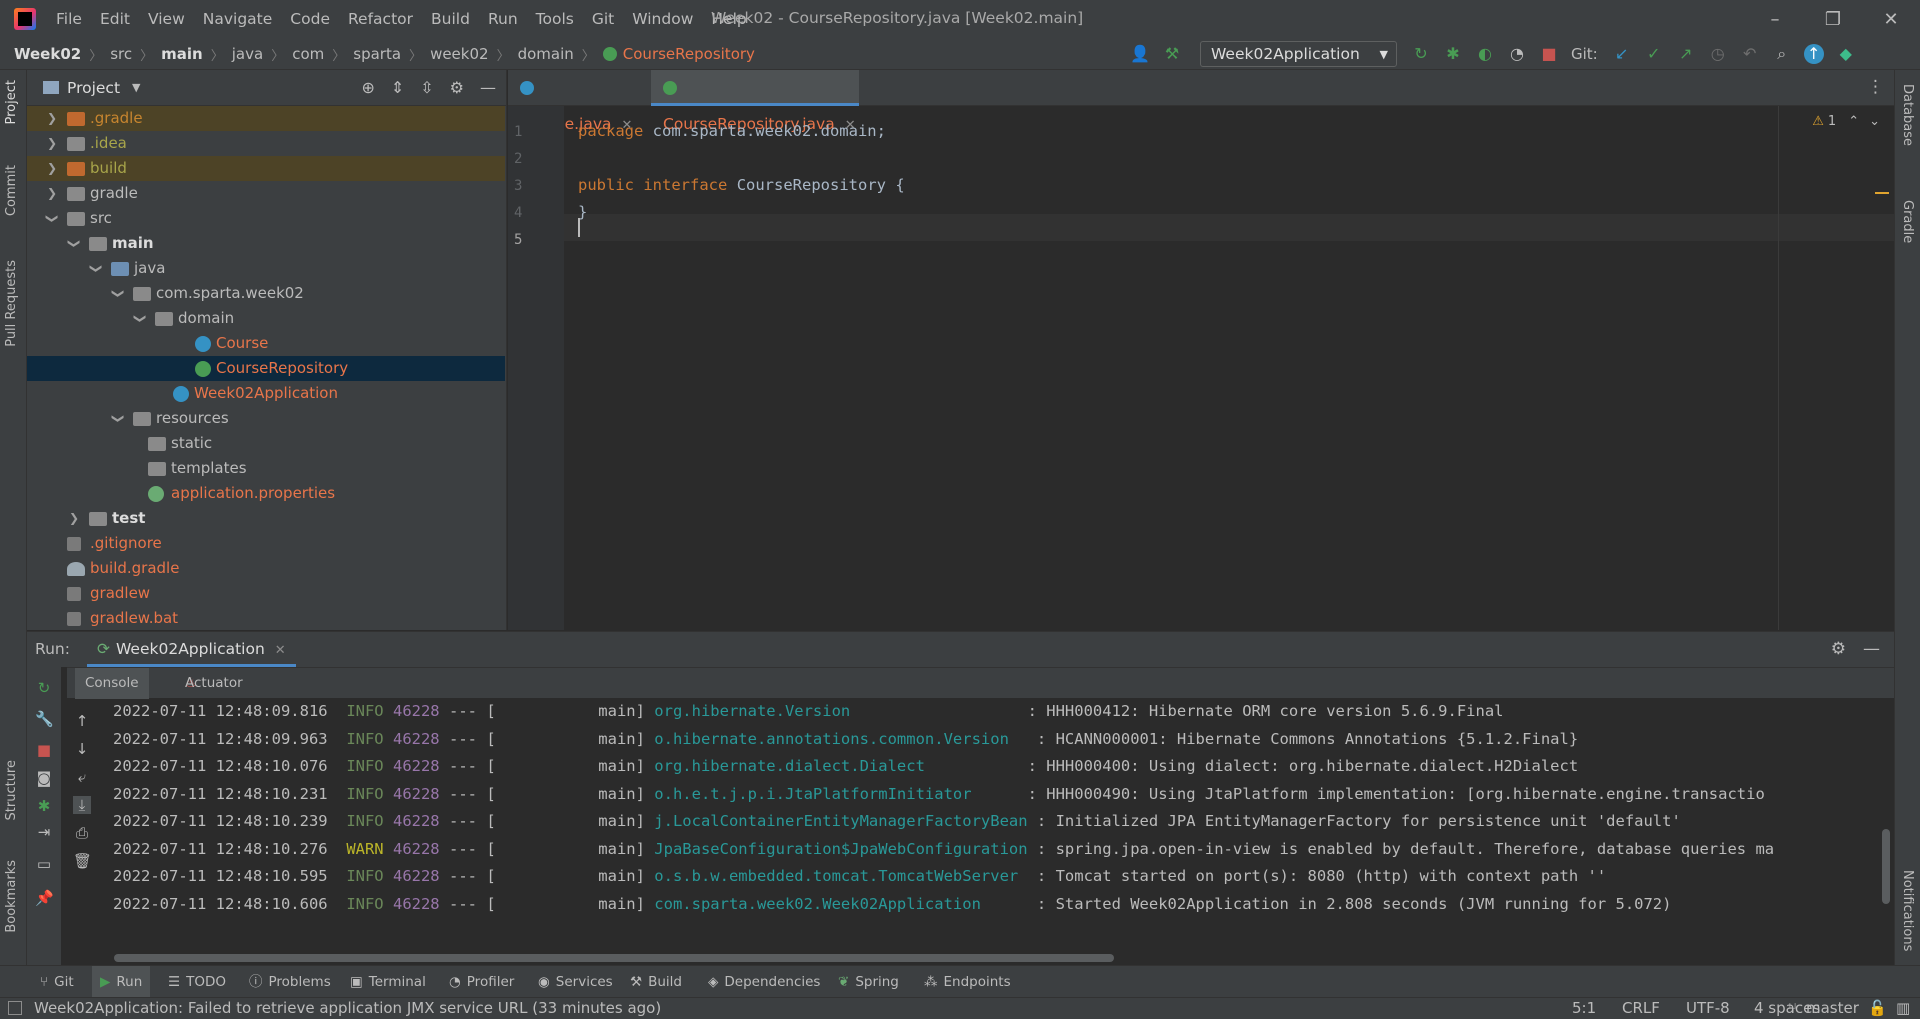 The height and width of the screenshot is (1019, 1920). Describe the element at coordinates (1641, 1008) in the screenshot. I see `line-separator: CRLF` at that location.